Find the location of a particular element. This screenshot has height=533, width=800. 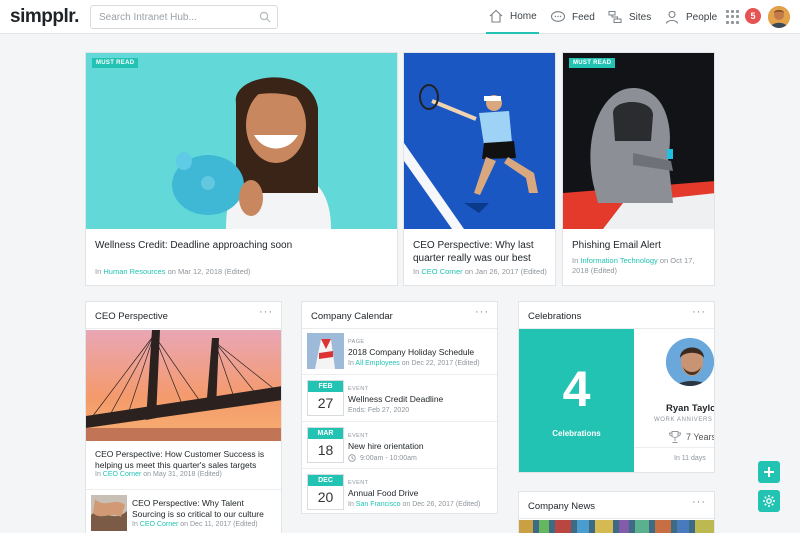

event-date: DEC 20 is located at coordinates (325, 492).